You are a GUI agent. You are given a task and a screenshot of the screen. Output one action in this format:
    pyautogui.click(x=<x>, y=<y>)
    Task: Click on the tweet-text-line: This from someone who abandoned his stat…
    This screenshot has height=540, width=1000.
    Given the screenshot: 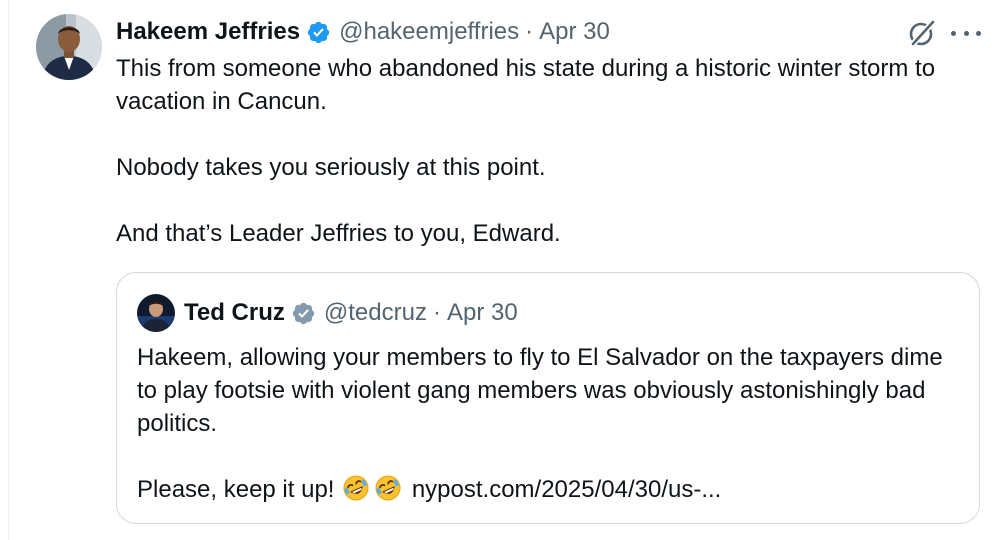 What is the action you would take?
    pyautogui.click(x=526, y=85)
    